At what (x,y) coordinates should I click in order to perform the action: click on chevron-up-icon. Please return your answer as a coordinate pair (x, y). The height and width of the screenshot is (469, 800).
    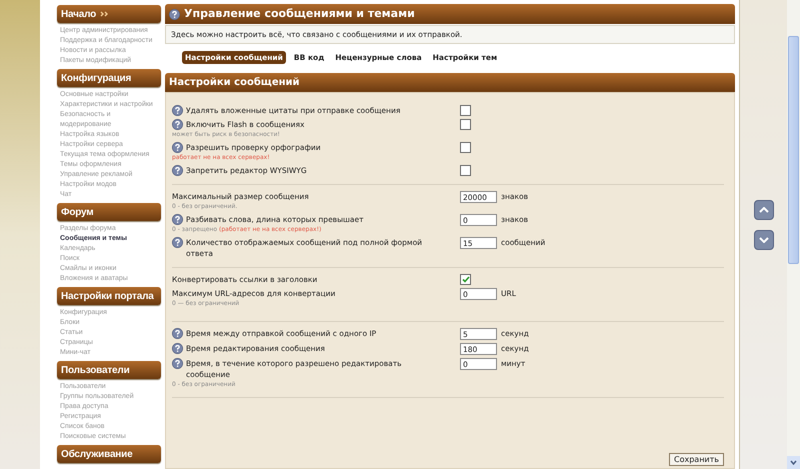
    Looking at the image, I should click on (763, 209).